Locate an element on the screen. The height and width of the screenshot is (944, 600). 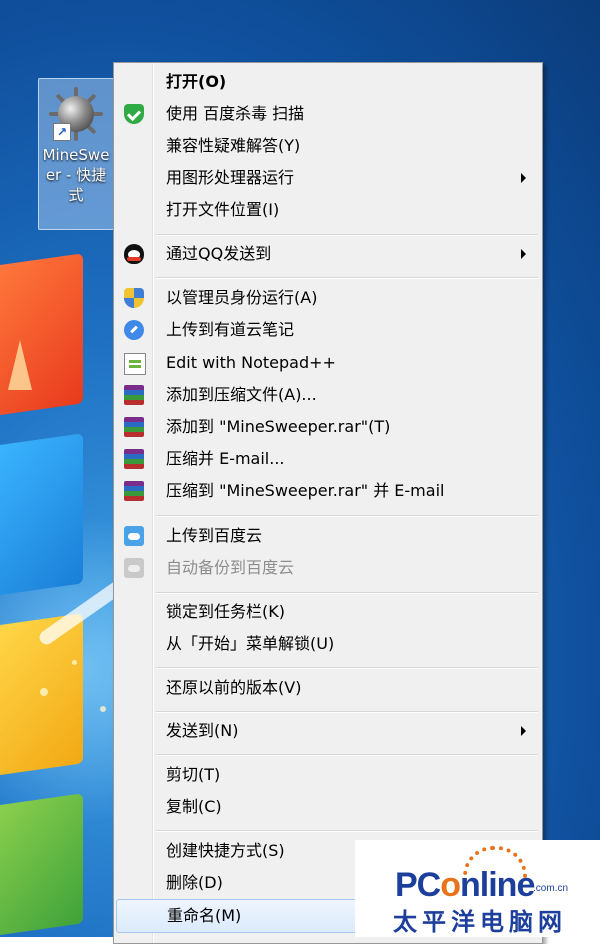
menu-item-run-as-admin: 以管理员身份运行(A) is located at coordinates (328, 298).